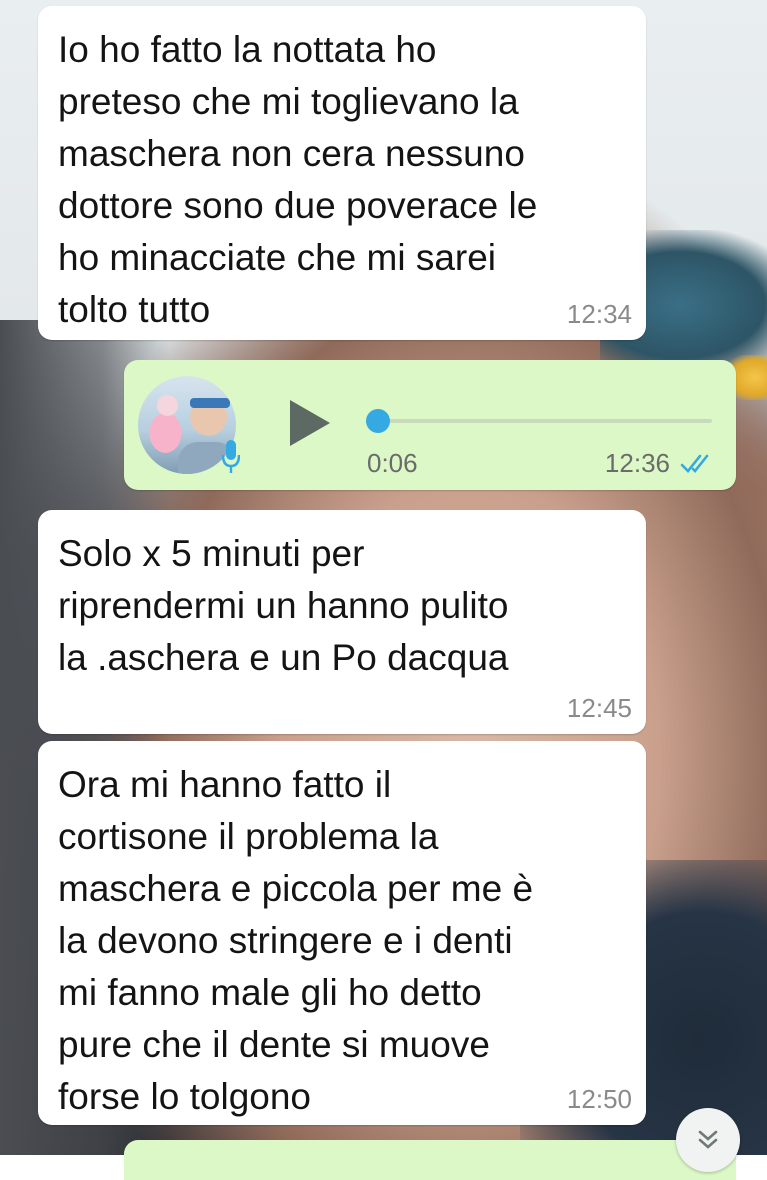  Describe the element at coordinates (637, 463) in the screenshot. I see `message-time: 12:36` at that location.